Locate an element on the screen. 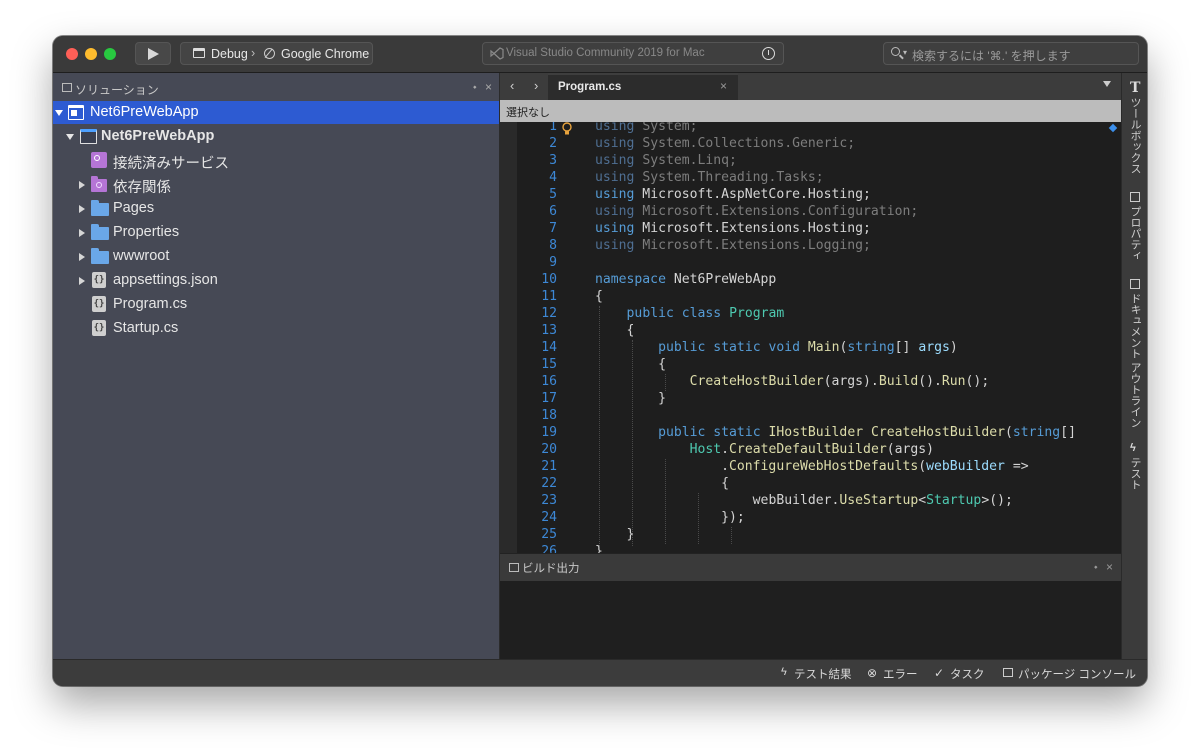 This screenshot has height=755, width=1200. tree-item-connected-services: 接続済みサービス is located at coordinates (276, 160).